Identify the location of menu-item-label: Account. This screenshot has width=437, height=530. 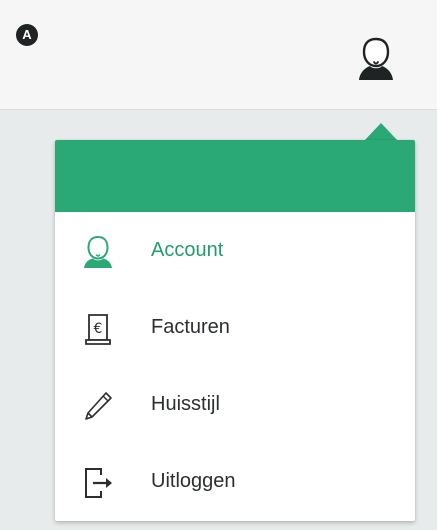
(187, 250).